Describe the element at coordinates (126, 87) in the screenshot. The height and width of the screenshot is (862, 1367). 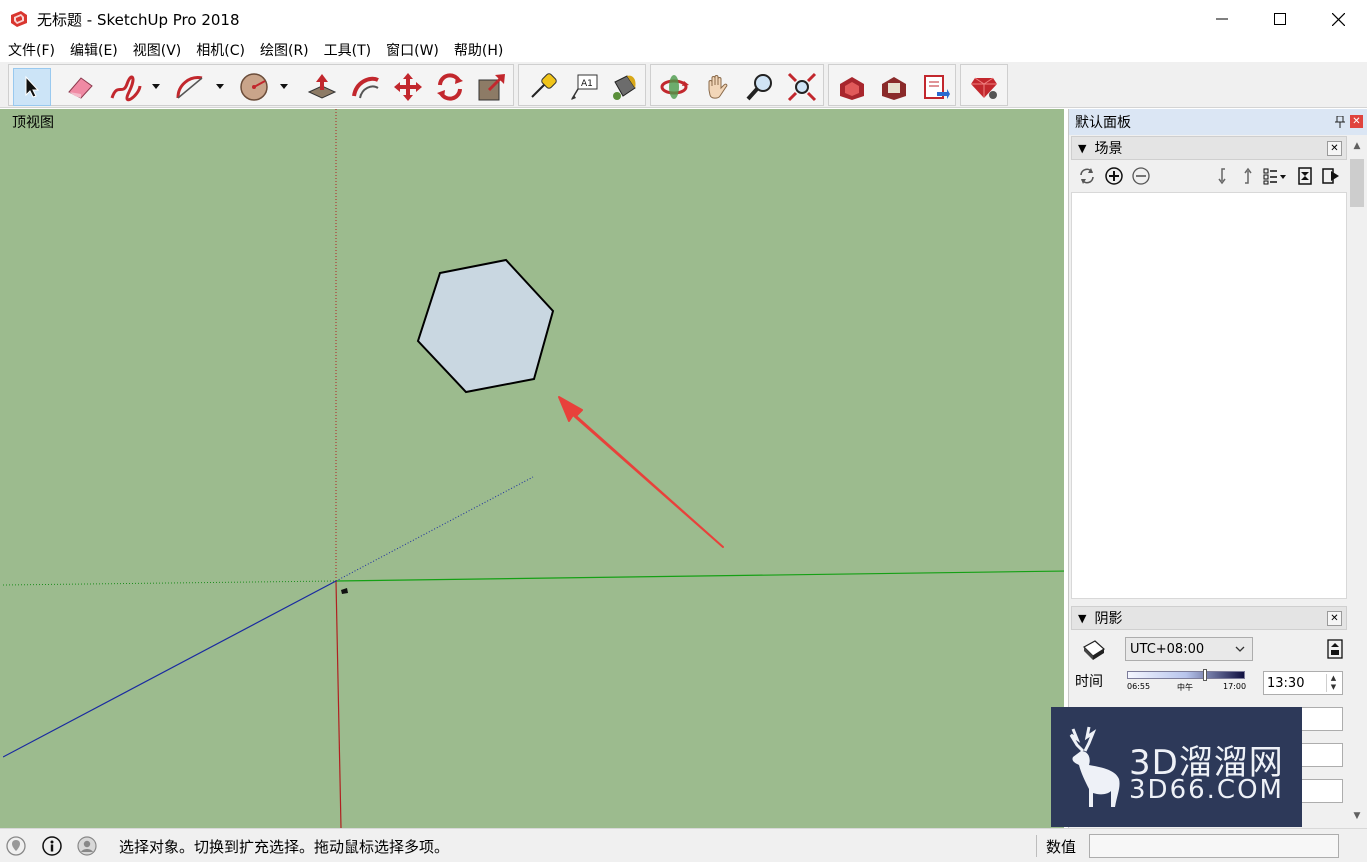
I see `freehand-tool-button` at that location.